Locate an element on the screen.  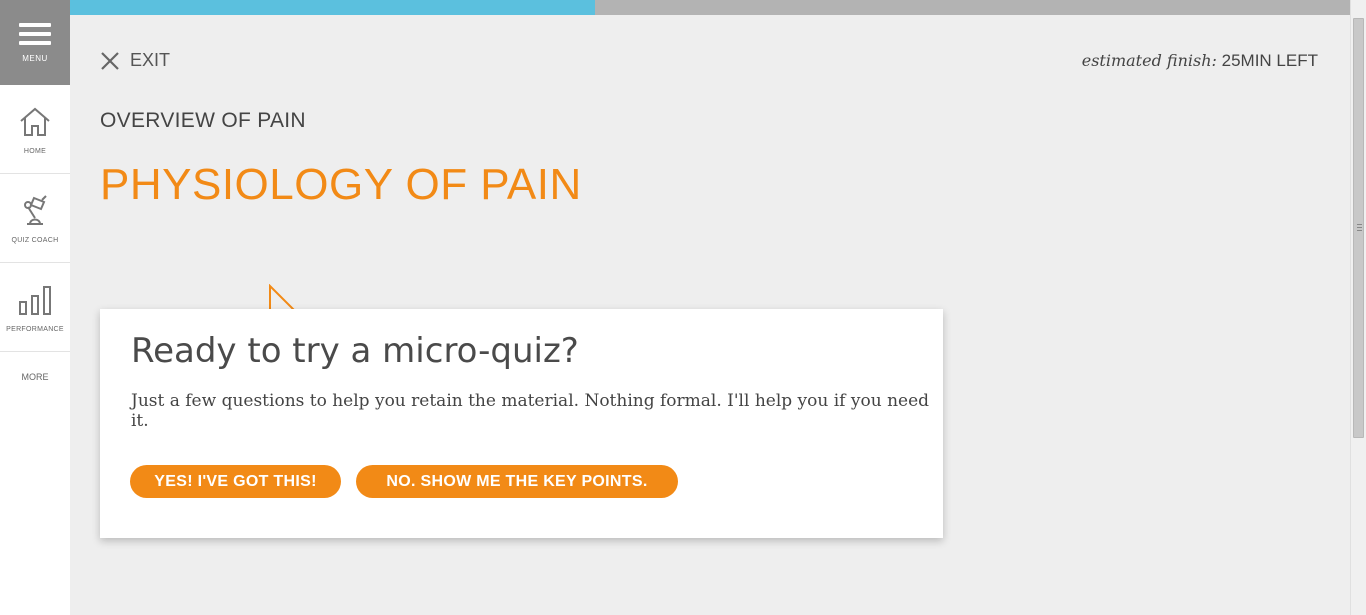
sidebar-item-performance: PERFORMANCE is located at coordinates (35, 307).